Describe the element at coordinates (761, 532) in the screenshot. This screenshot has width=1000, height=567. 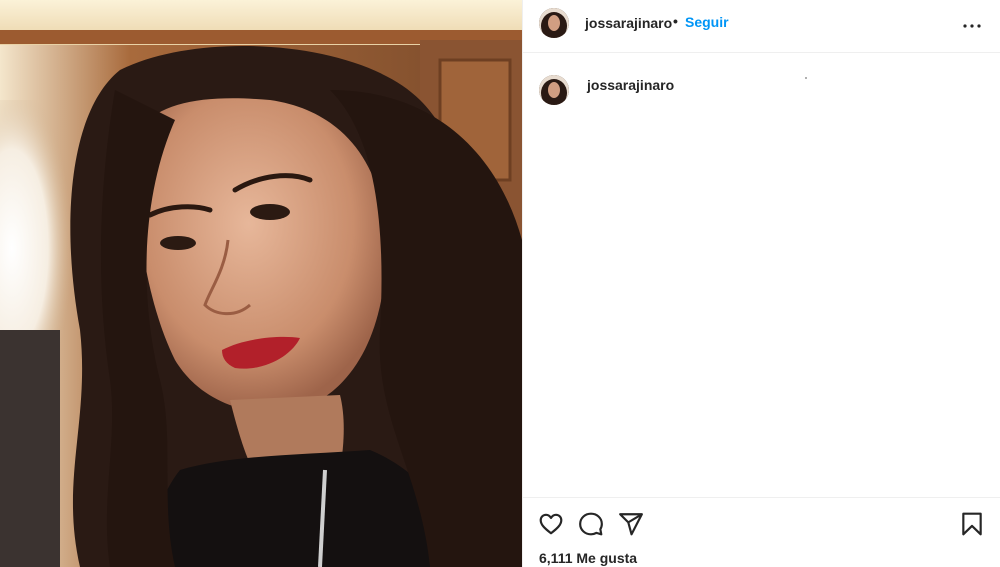
I see `action-bar: 6,111 Me gusta` at that location.